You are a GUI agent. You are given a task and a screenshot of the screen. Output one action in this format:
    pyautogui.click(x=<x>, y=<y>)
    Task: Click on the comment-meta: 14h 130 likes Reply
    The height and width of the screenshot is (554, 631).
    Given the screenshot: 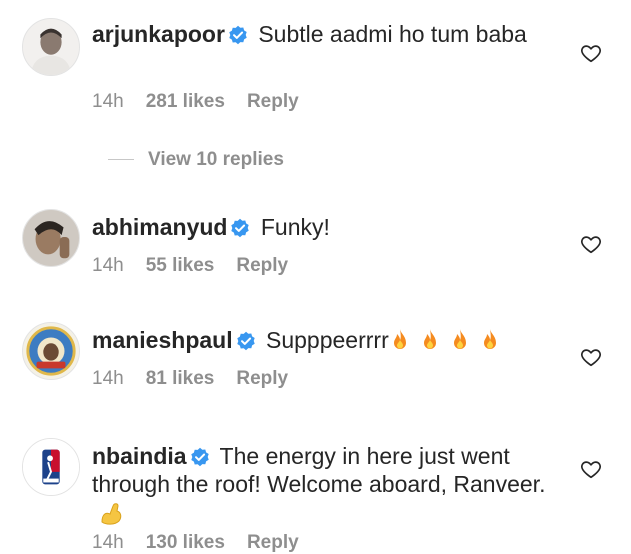 What is the action you would take?
    pyautogui.click(x=206, y=543)
    